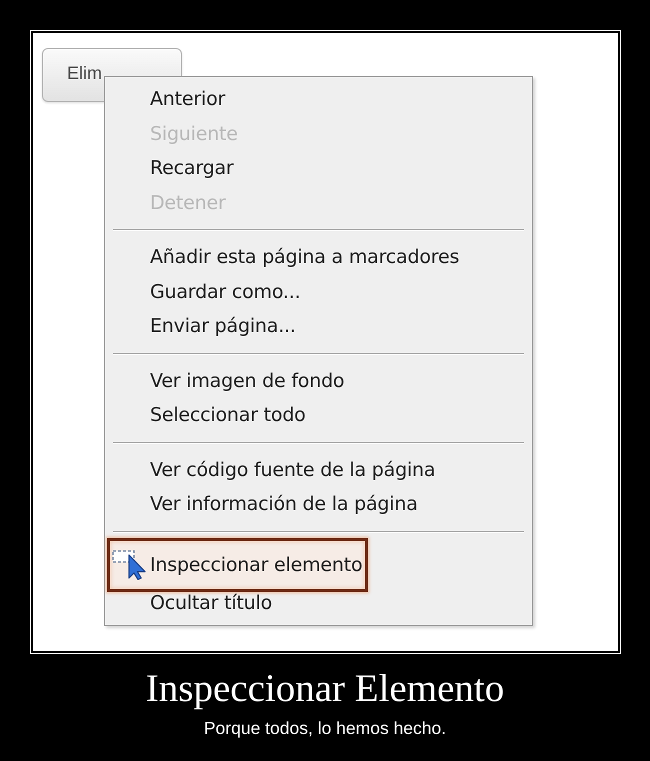 This screenshot has height=761, width=650. I want to click on poster-title: Inspeccionar Elemento, so click(325, 688).